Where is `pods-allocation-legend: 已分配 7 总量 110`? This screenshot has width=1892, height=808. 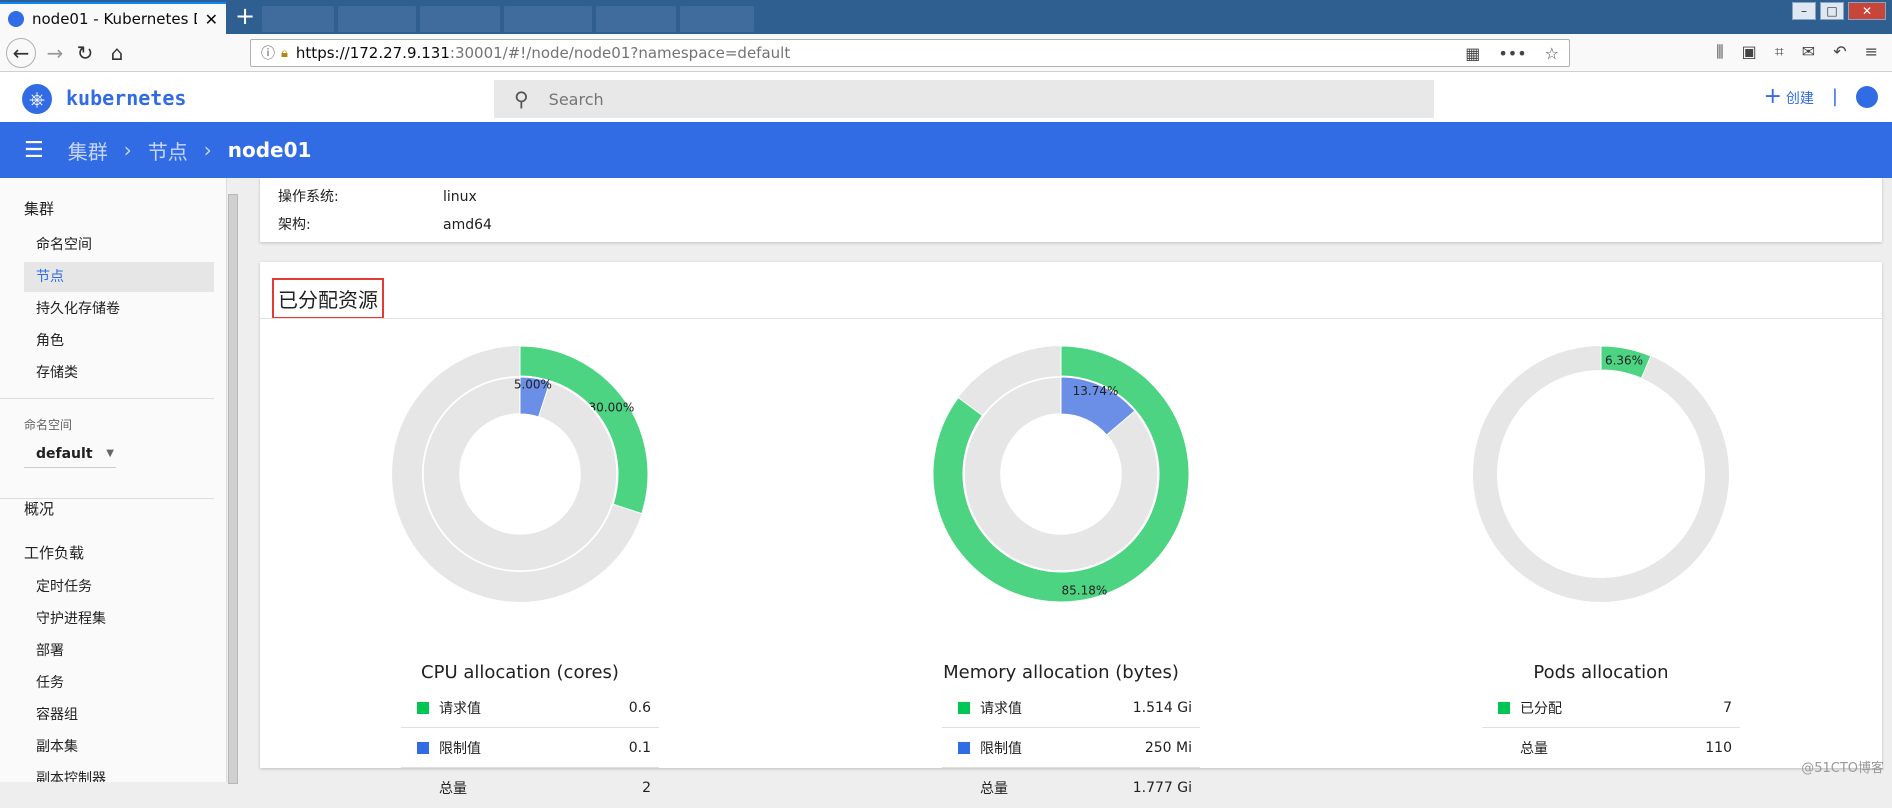 pods-allocation-legend: 已分配 7 总量 110 is located at coordinates (1611, 728).